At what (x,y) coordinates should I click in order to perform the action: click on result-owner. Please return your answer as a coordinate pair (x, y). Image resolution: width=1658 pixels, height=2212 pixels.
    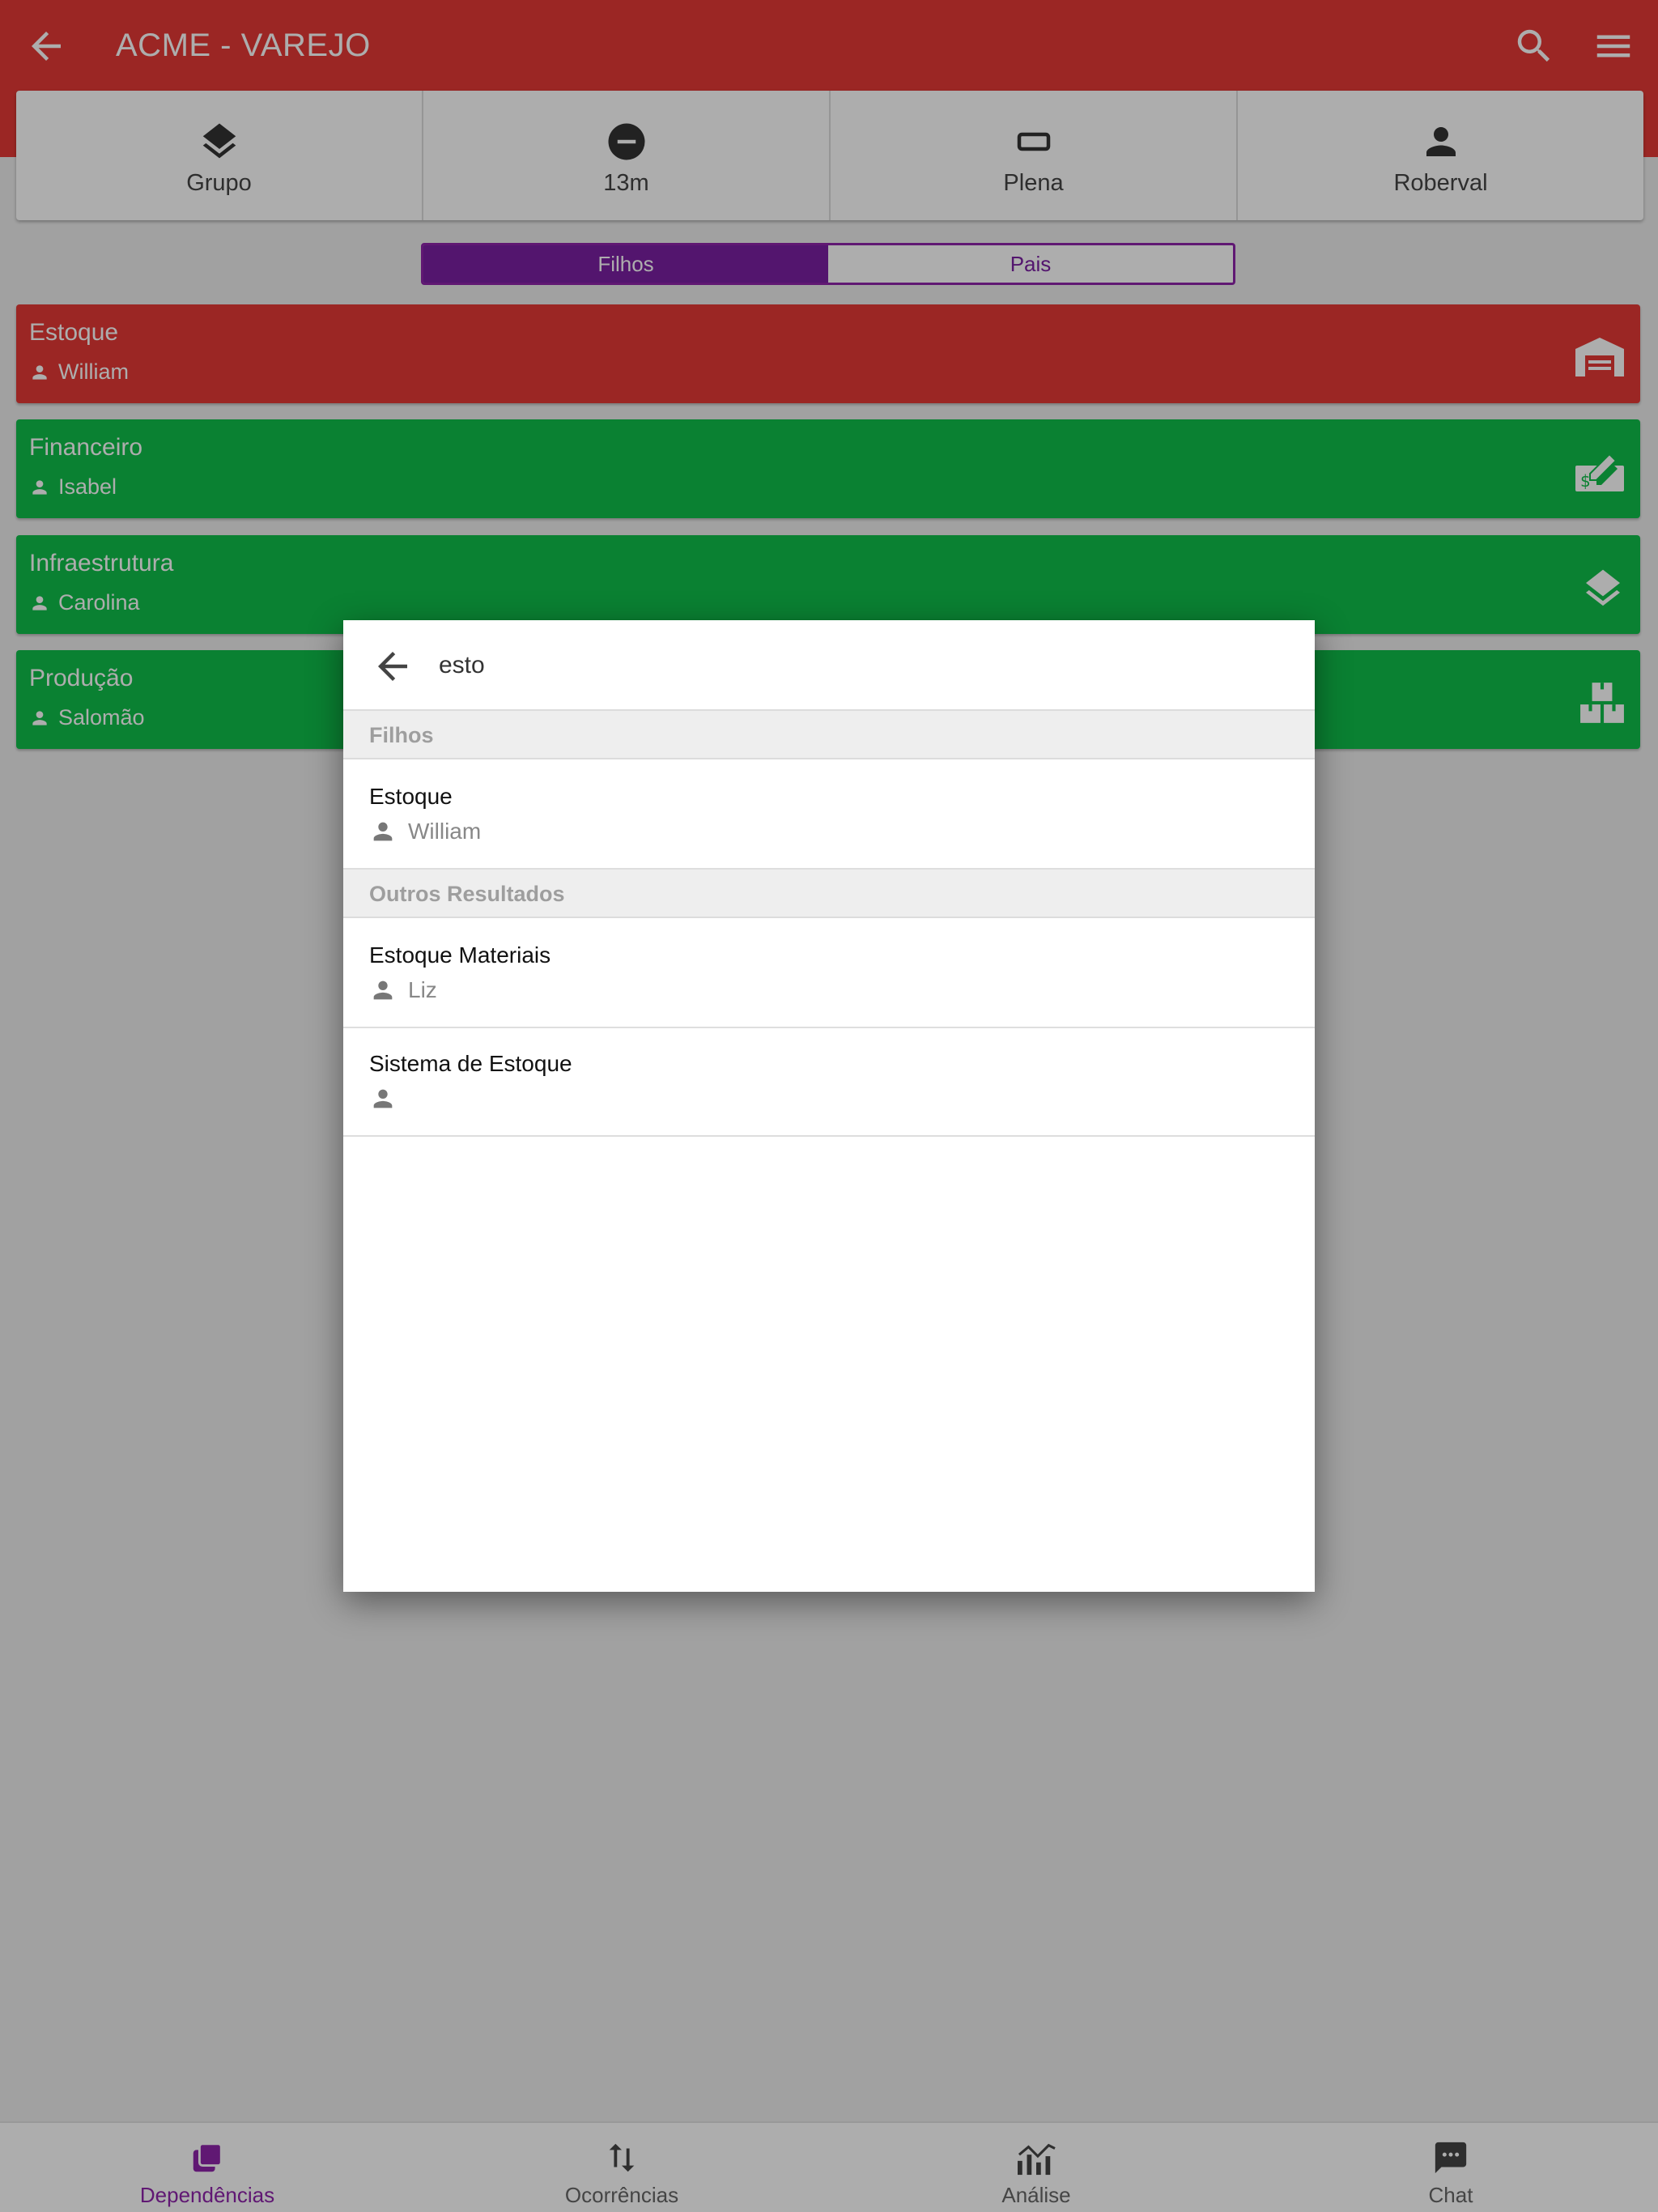
    Looking at the image, I should click on (388, 1098).